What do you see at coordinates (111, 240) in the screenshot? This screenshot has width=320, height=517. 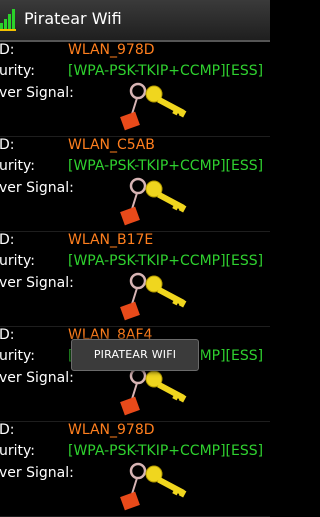 I see `ssid-value: WLAN_B17E` at bounding box center [111, 240].